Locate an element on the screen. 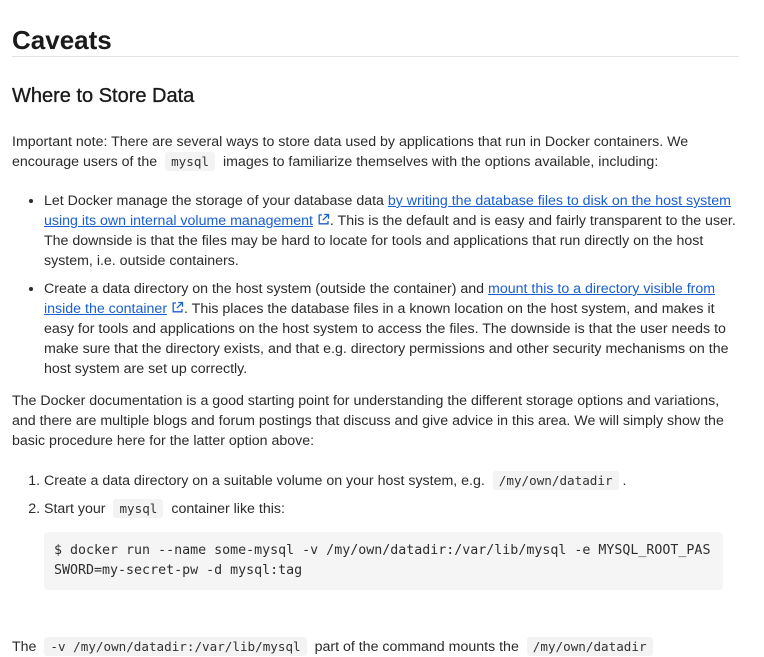  paragraph-text: part of the command mounts the is located at coordinates (416, 647).